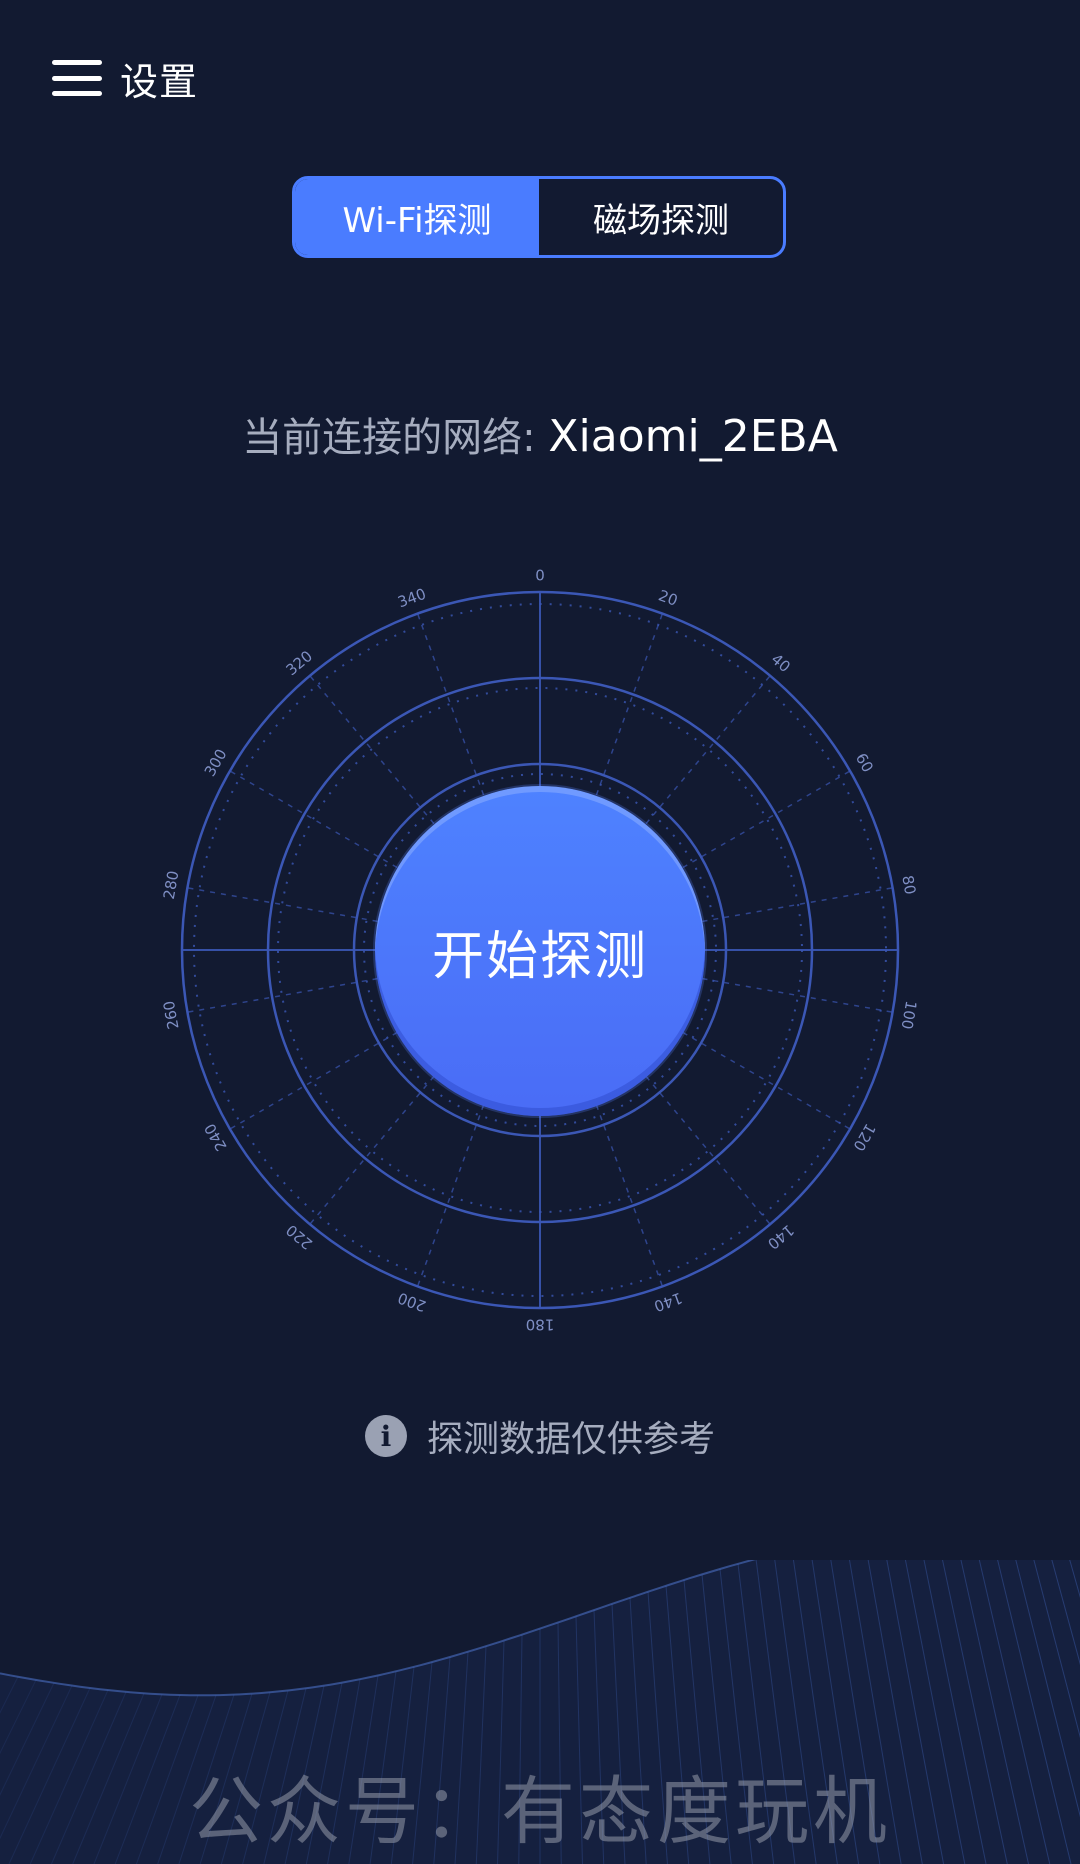 The width and height of the screenshot is (1080, 1864). Describe the element at coordinates (864, 763) in the screenshot. I see `radar-tick-label: 60` at that location.